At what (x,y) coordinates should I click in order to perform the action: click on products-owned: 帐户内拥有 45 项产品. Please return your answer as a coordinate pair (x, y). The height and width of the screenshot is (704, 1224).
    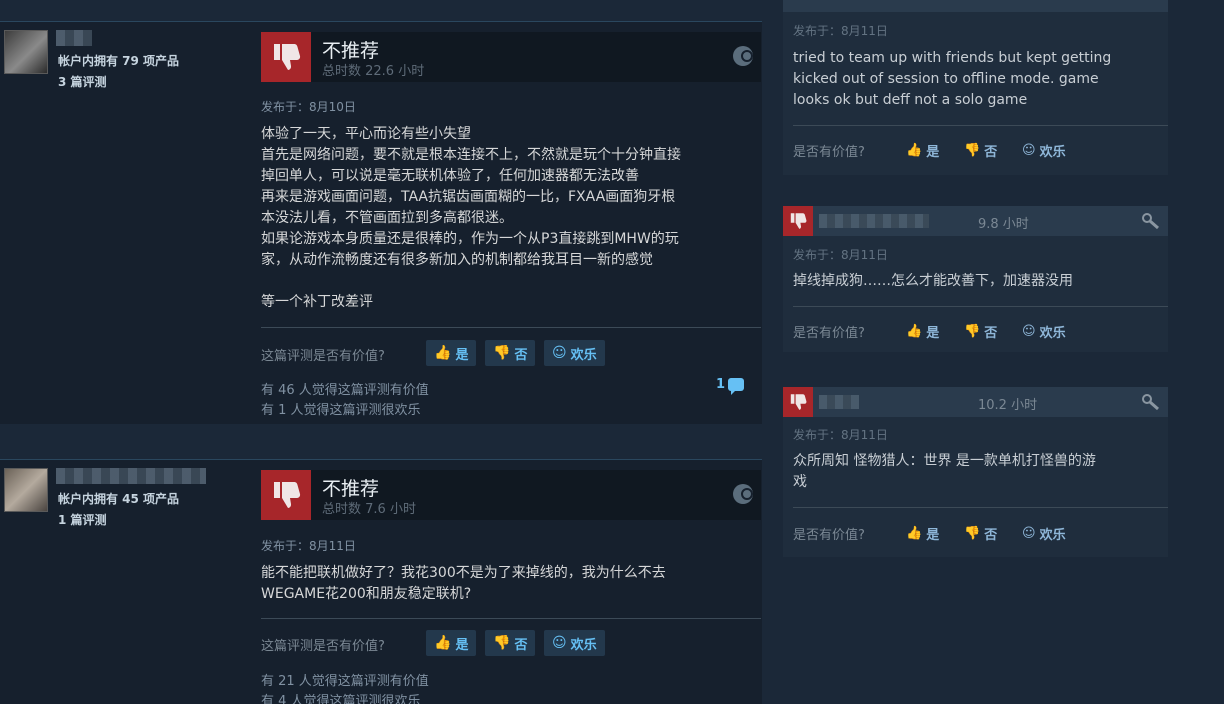
    Looking at the image, I should click on (118, 498).